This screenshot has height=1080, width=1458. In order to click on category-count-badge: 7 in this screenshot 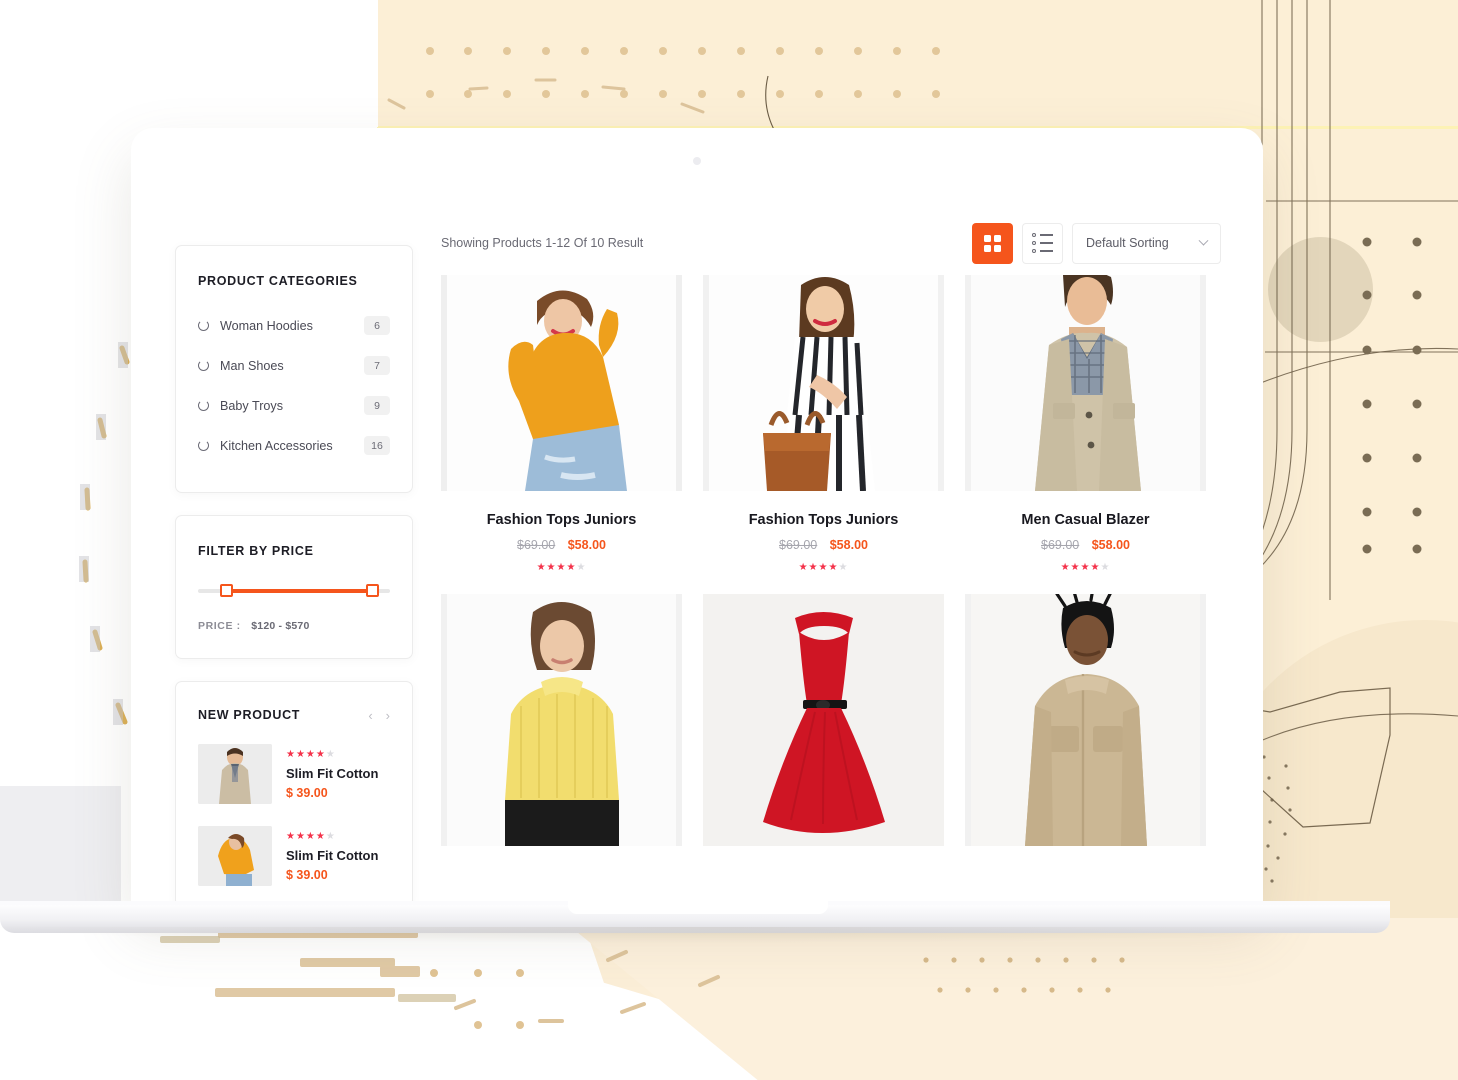, I will do `click(377, 365)`.